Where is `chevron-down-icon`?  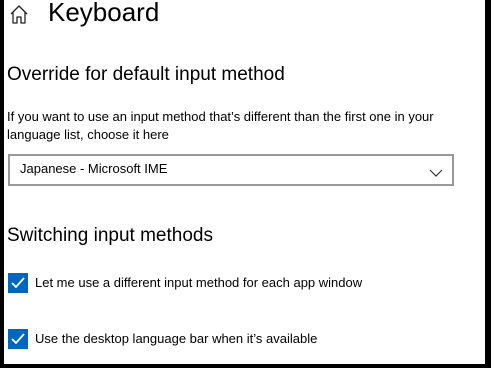 chevron-down-icon is located at coordinates (436, 171).